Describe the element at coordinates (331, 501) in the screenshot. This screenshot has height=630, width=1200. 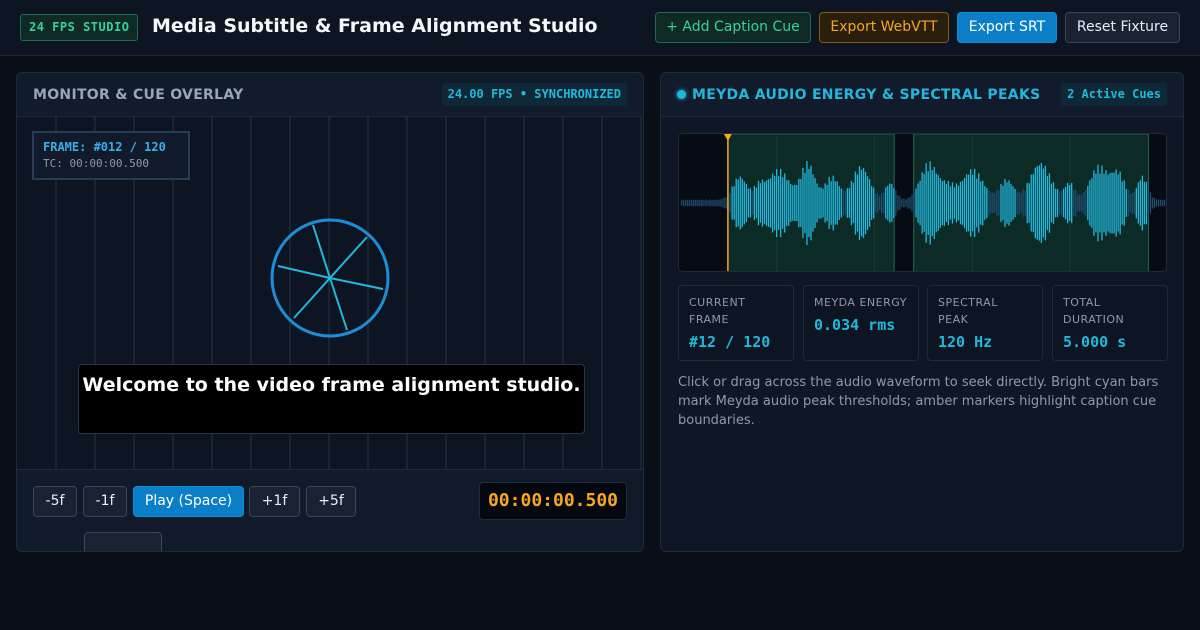
I see `step-forward-5-frames-button: +5f` at that location.